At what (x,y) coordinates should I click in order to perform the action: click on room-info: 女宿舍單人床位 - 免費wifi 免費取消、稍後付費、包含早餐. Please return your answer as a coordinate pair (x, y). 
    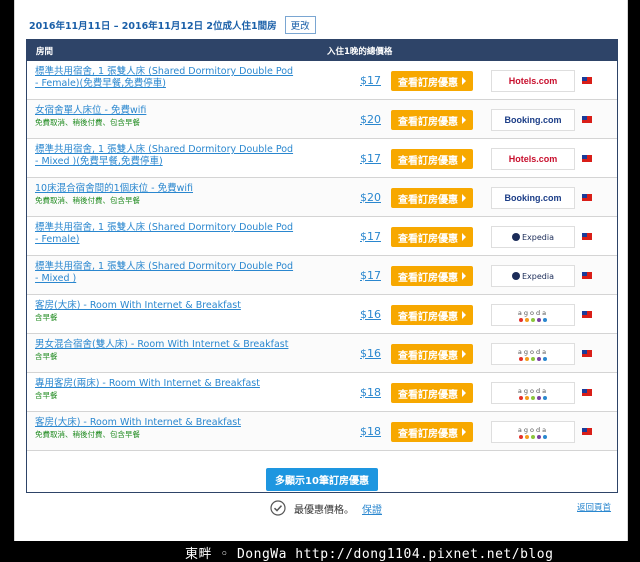
    Looking at the image, I should click on (165, 116).